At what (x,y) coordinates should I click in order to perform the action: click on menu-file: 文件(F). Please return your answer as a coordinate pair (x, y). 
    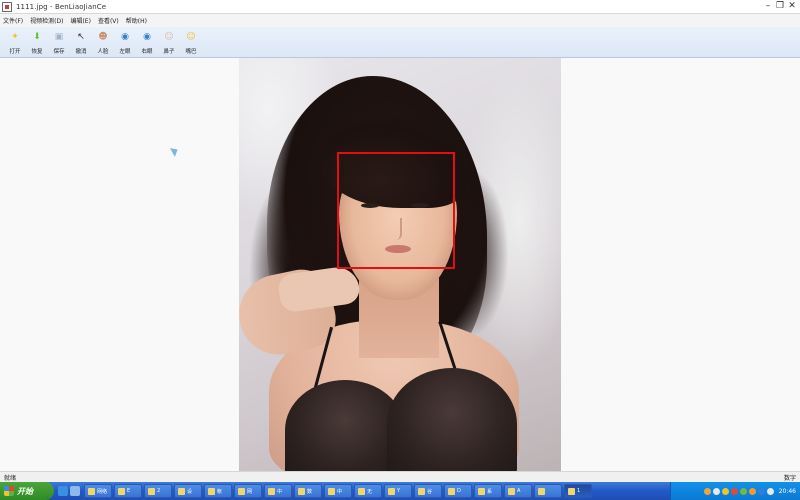
    Looking at the image, I should click on (13, 20).